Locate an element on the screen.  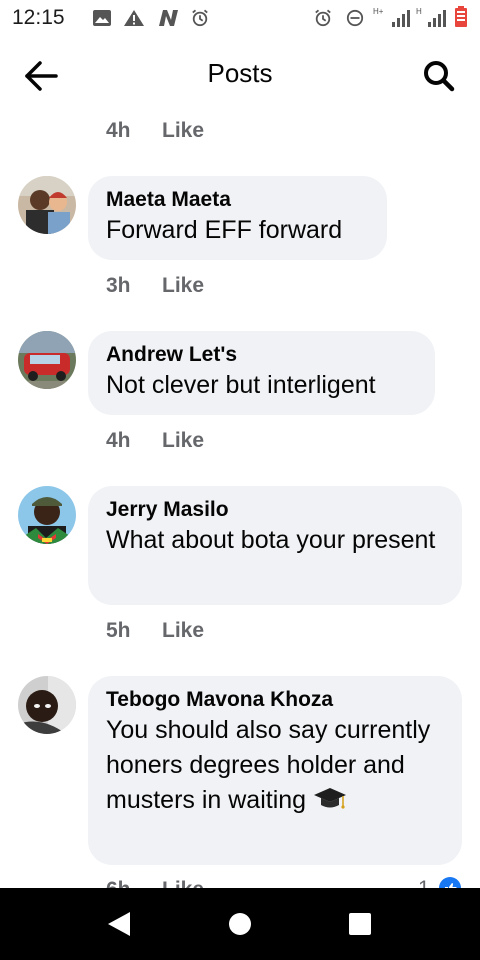
page-title: Posts is located at coordinates (240, 73).